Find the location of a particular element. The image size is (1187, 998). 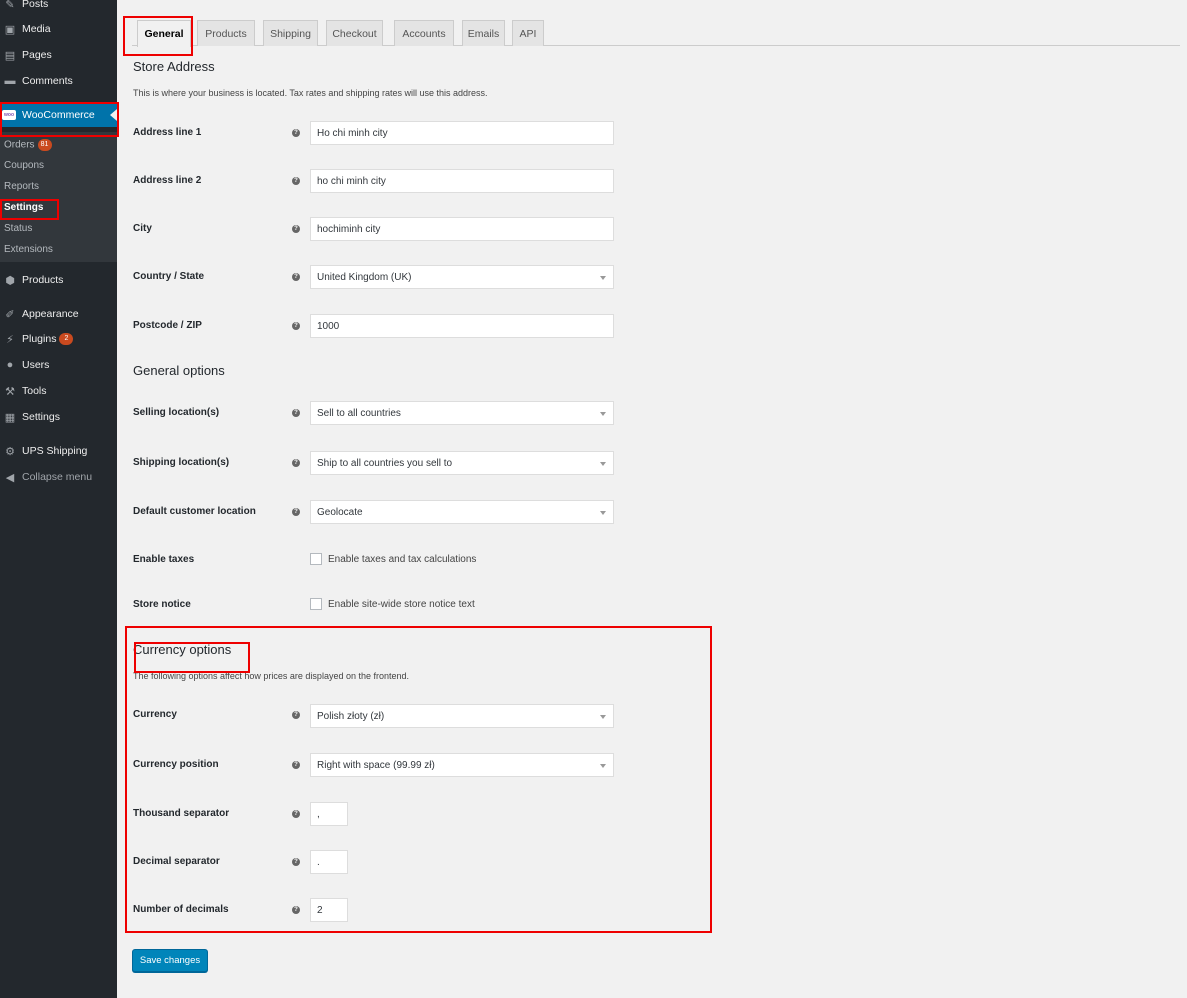

menu-item-media: ▣ Media is located at coordinates (58, 29).